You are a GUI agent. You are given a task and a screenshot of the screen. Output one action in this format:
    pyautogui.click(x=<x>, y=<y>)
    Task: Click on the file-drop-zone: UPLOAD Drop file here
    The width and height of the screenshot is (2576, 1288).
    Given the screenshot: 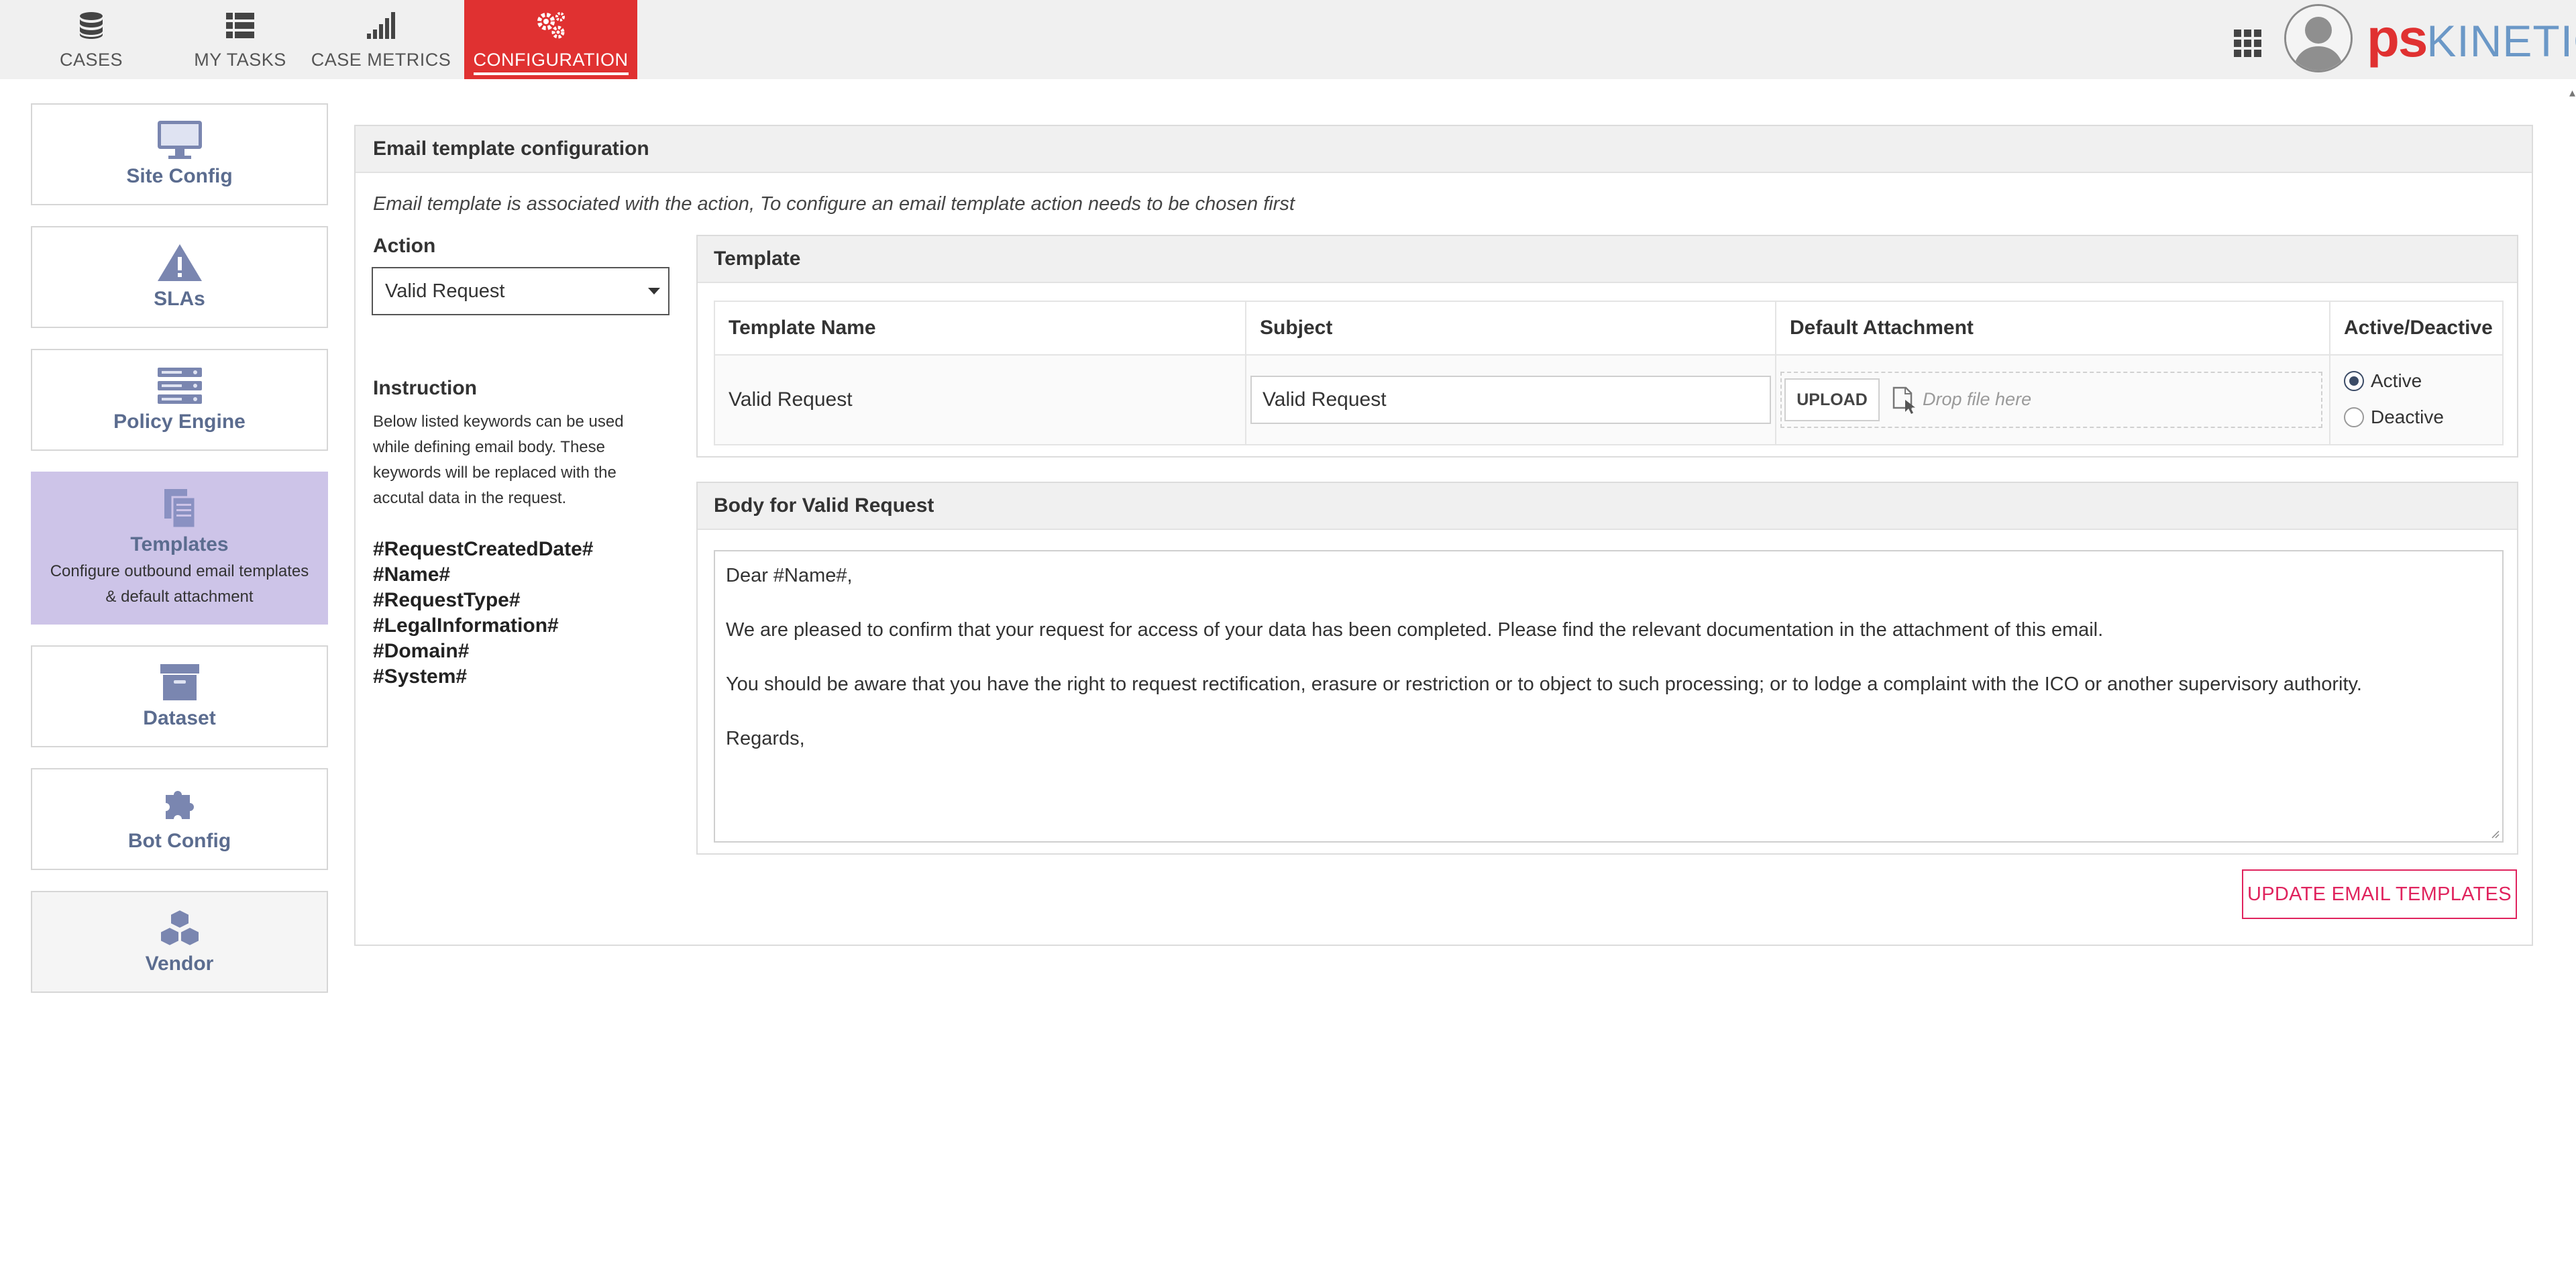 What is the action you would take?
    pyautogui.click(x=2051, y=400)
    